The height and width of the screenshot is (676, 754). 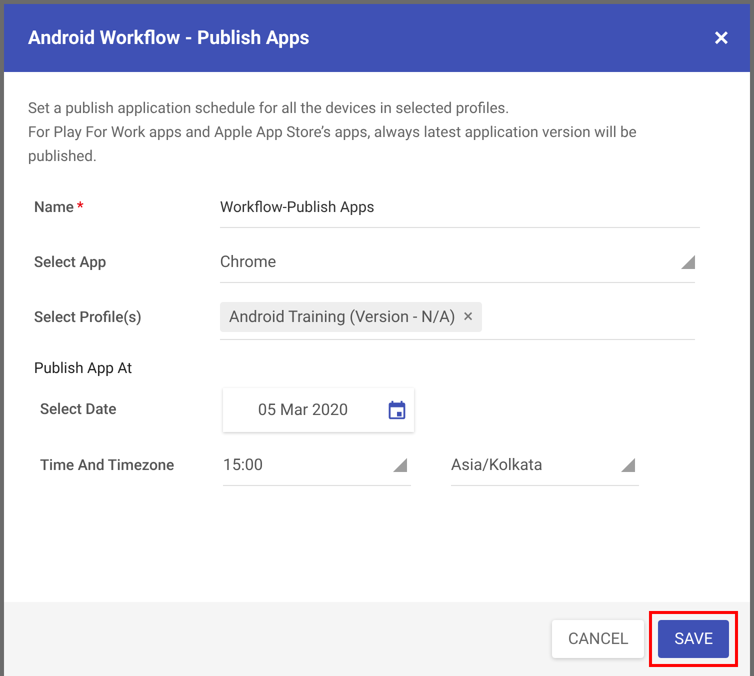 What do you see at coordinates (269, 108) in the screenshot?
I see `description-text: Set a publish application schedule for all the devices in selected profiles.` at bounding box center [269, 108].